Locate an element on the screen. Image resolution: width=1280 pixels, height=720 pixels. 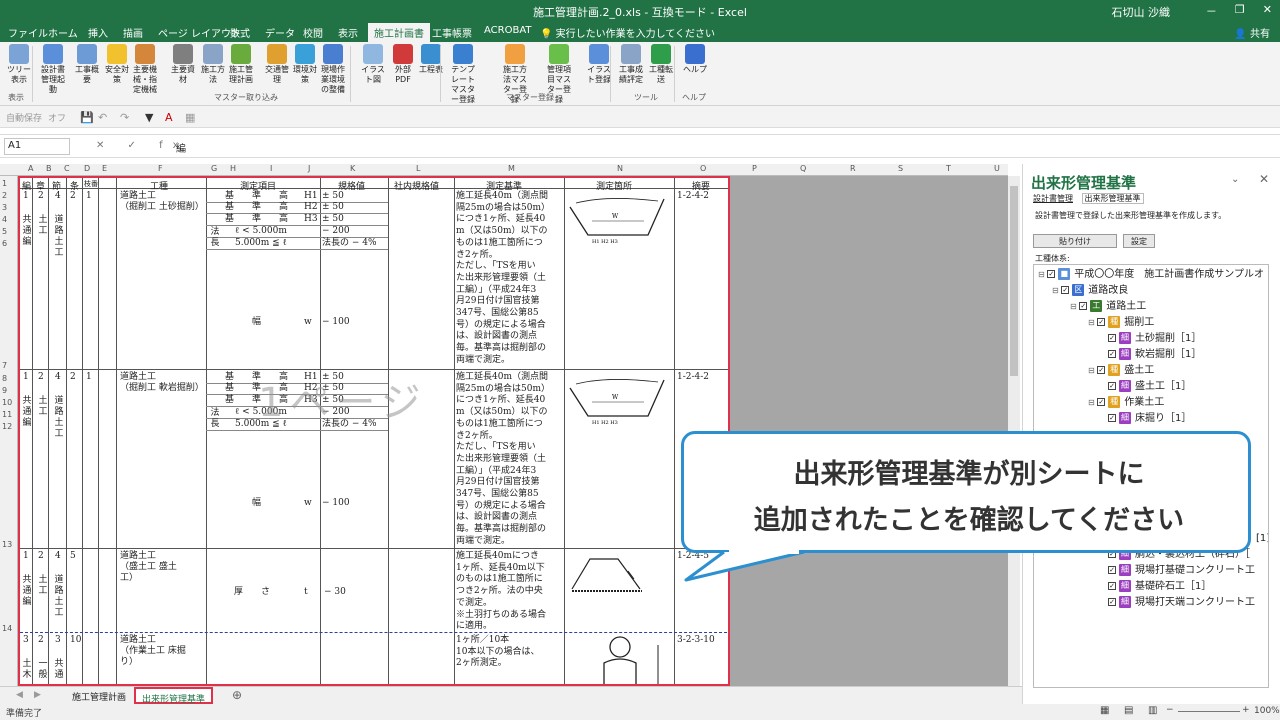
row-header: 7 is located at coordinates (4, 365).